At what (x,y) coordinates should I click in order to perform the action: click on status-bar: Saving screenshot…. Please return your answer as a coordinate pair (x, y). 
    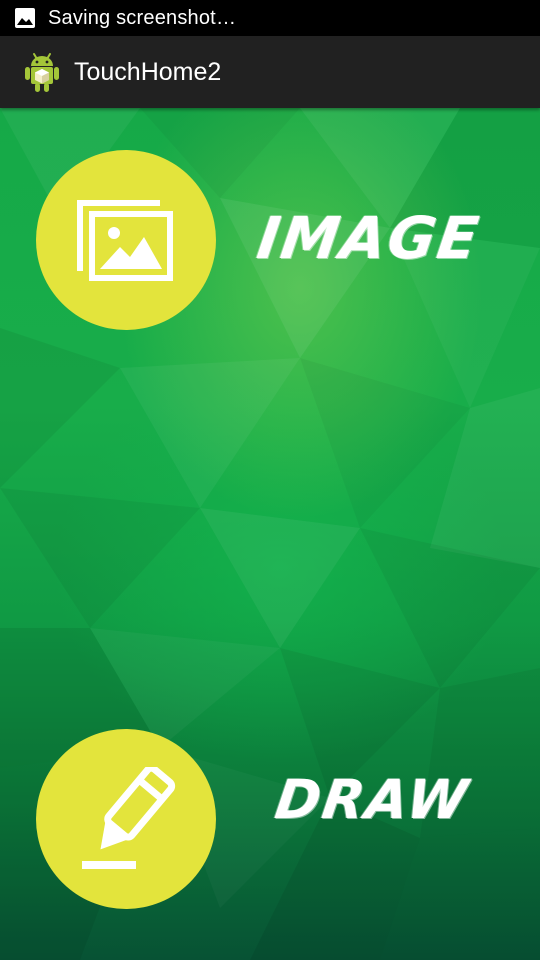
    Looking at the image, I should click on (270, 18).